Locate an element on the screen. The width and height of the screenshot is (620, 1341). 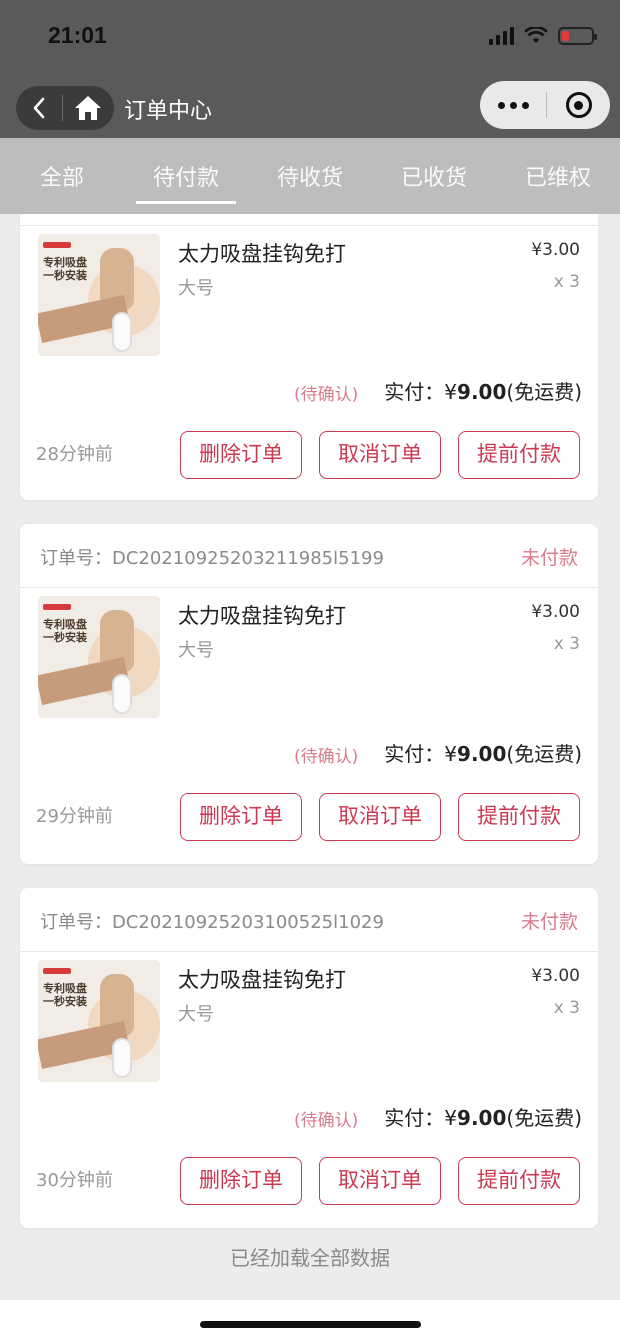
order-tabs: 全部 待付款 待收货 已收货 已维权 is located at coordinates (310, 176).